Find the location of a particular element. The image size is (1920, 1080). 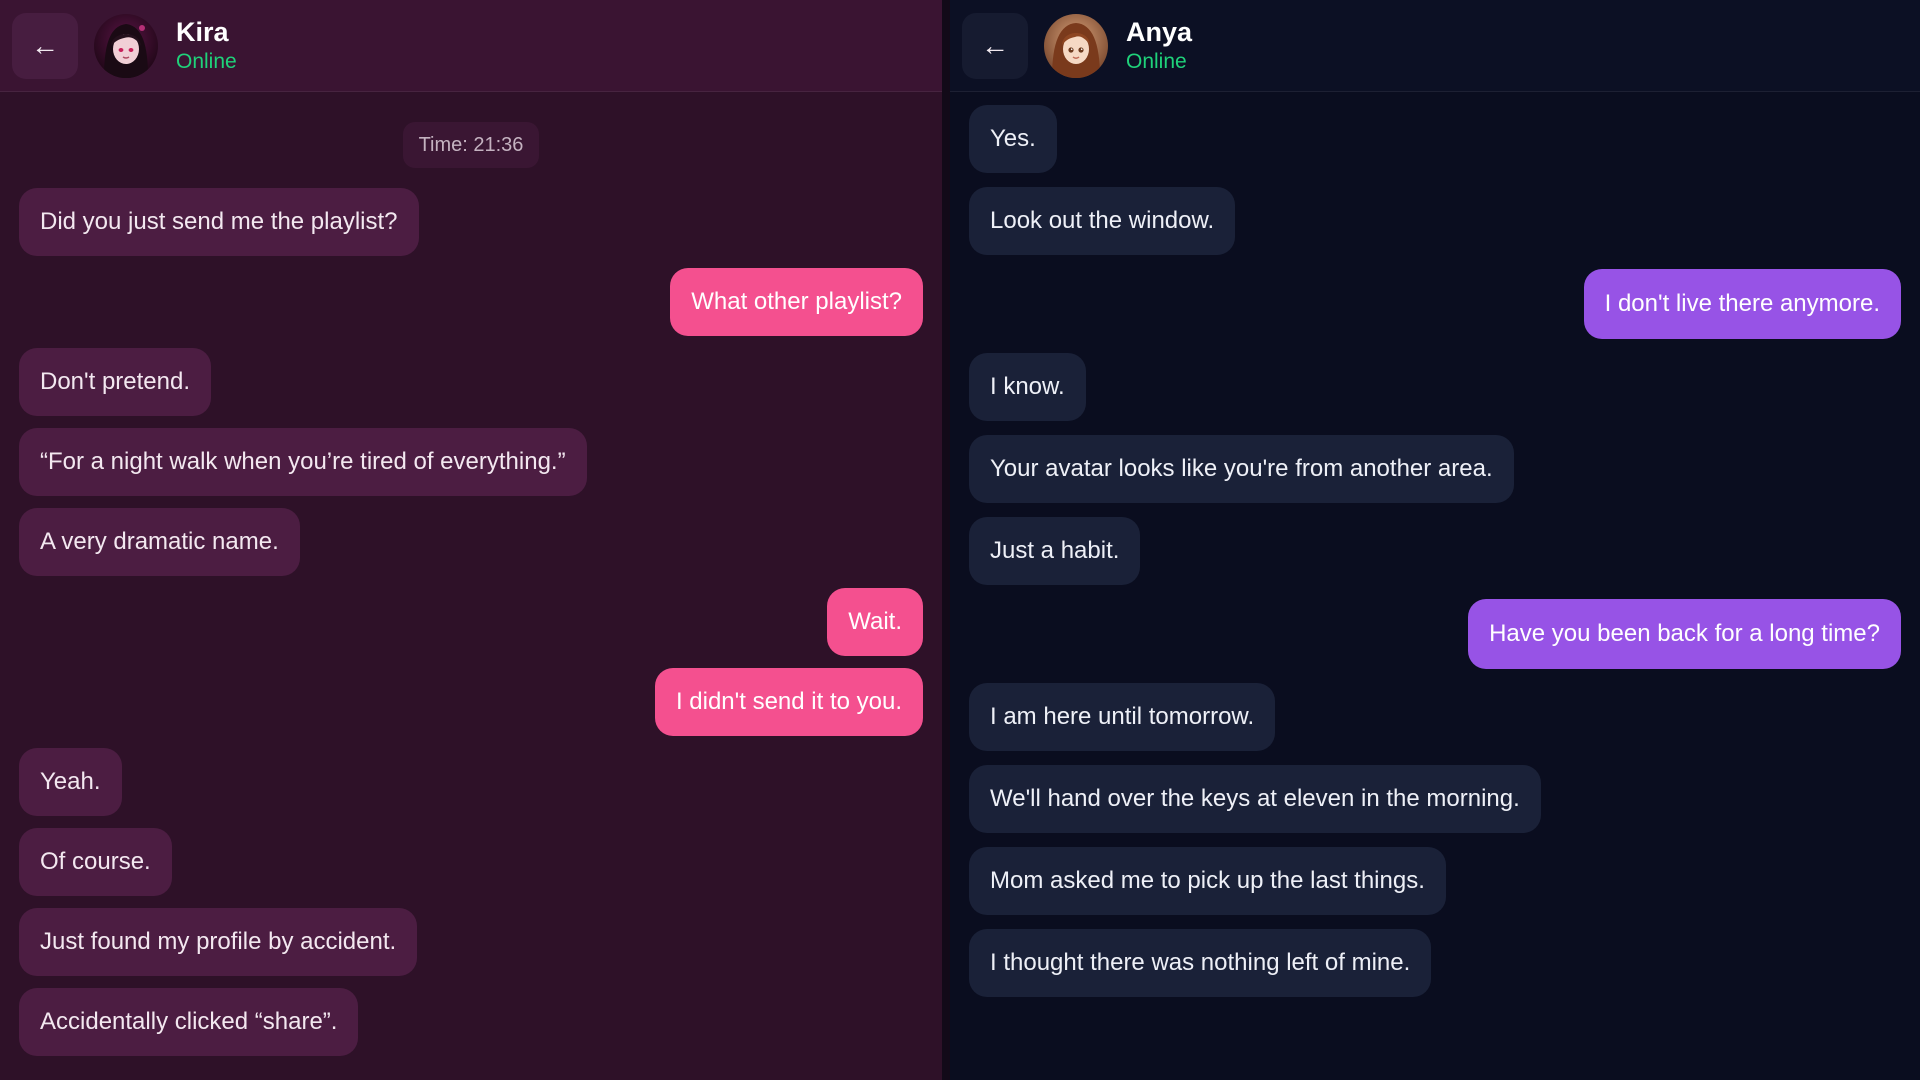

message-row: Wait. is located at coordinates (471, 622).